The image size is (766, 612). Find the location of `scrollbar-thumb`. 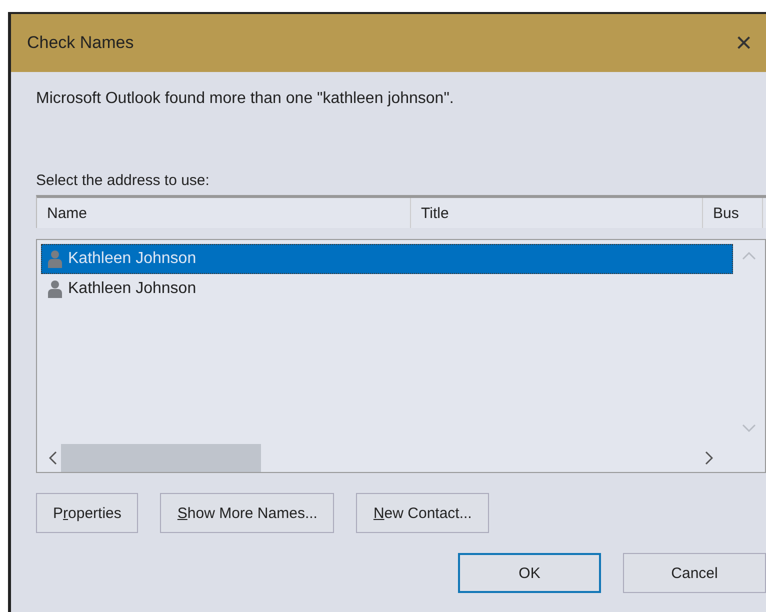

scrollbar-thumb is located at coordinates (161, 458).